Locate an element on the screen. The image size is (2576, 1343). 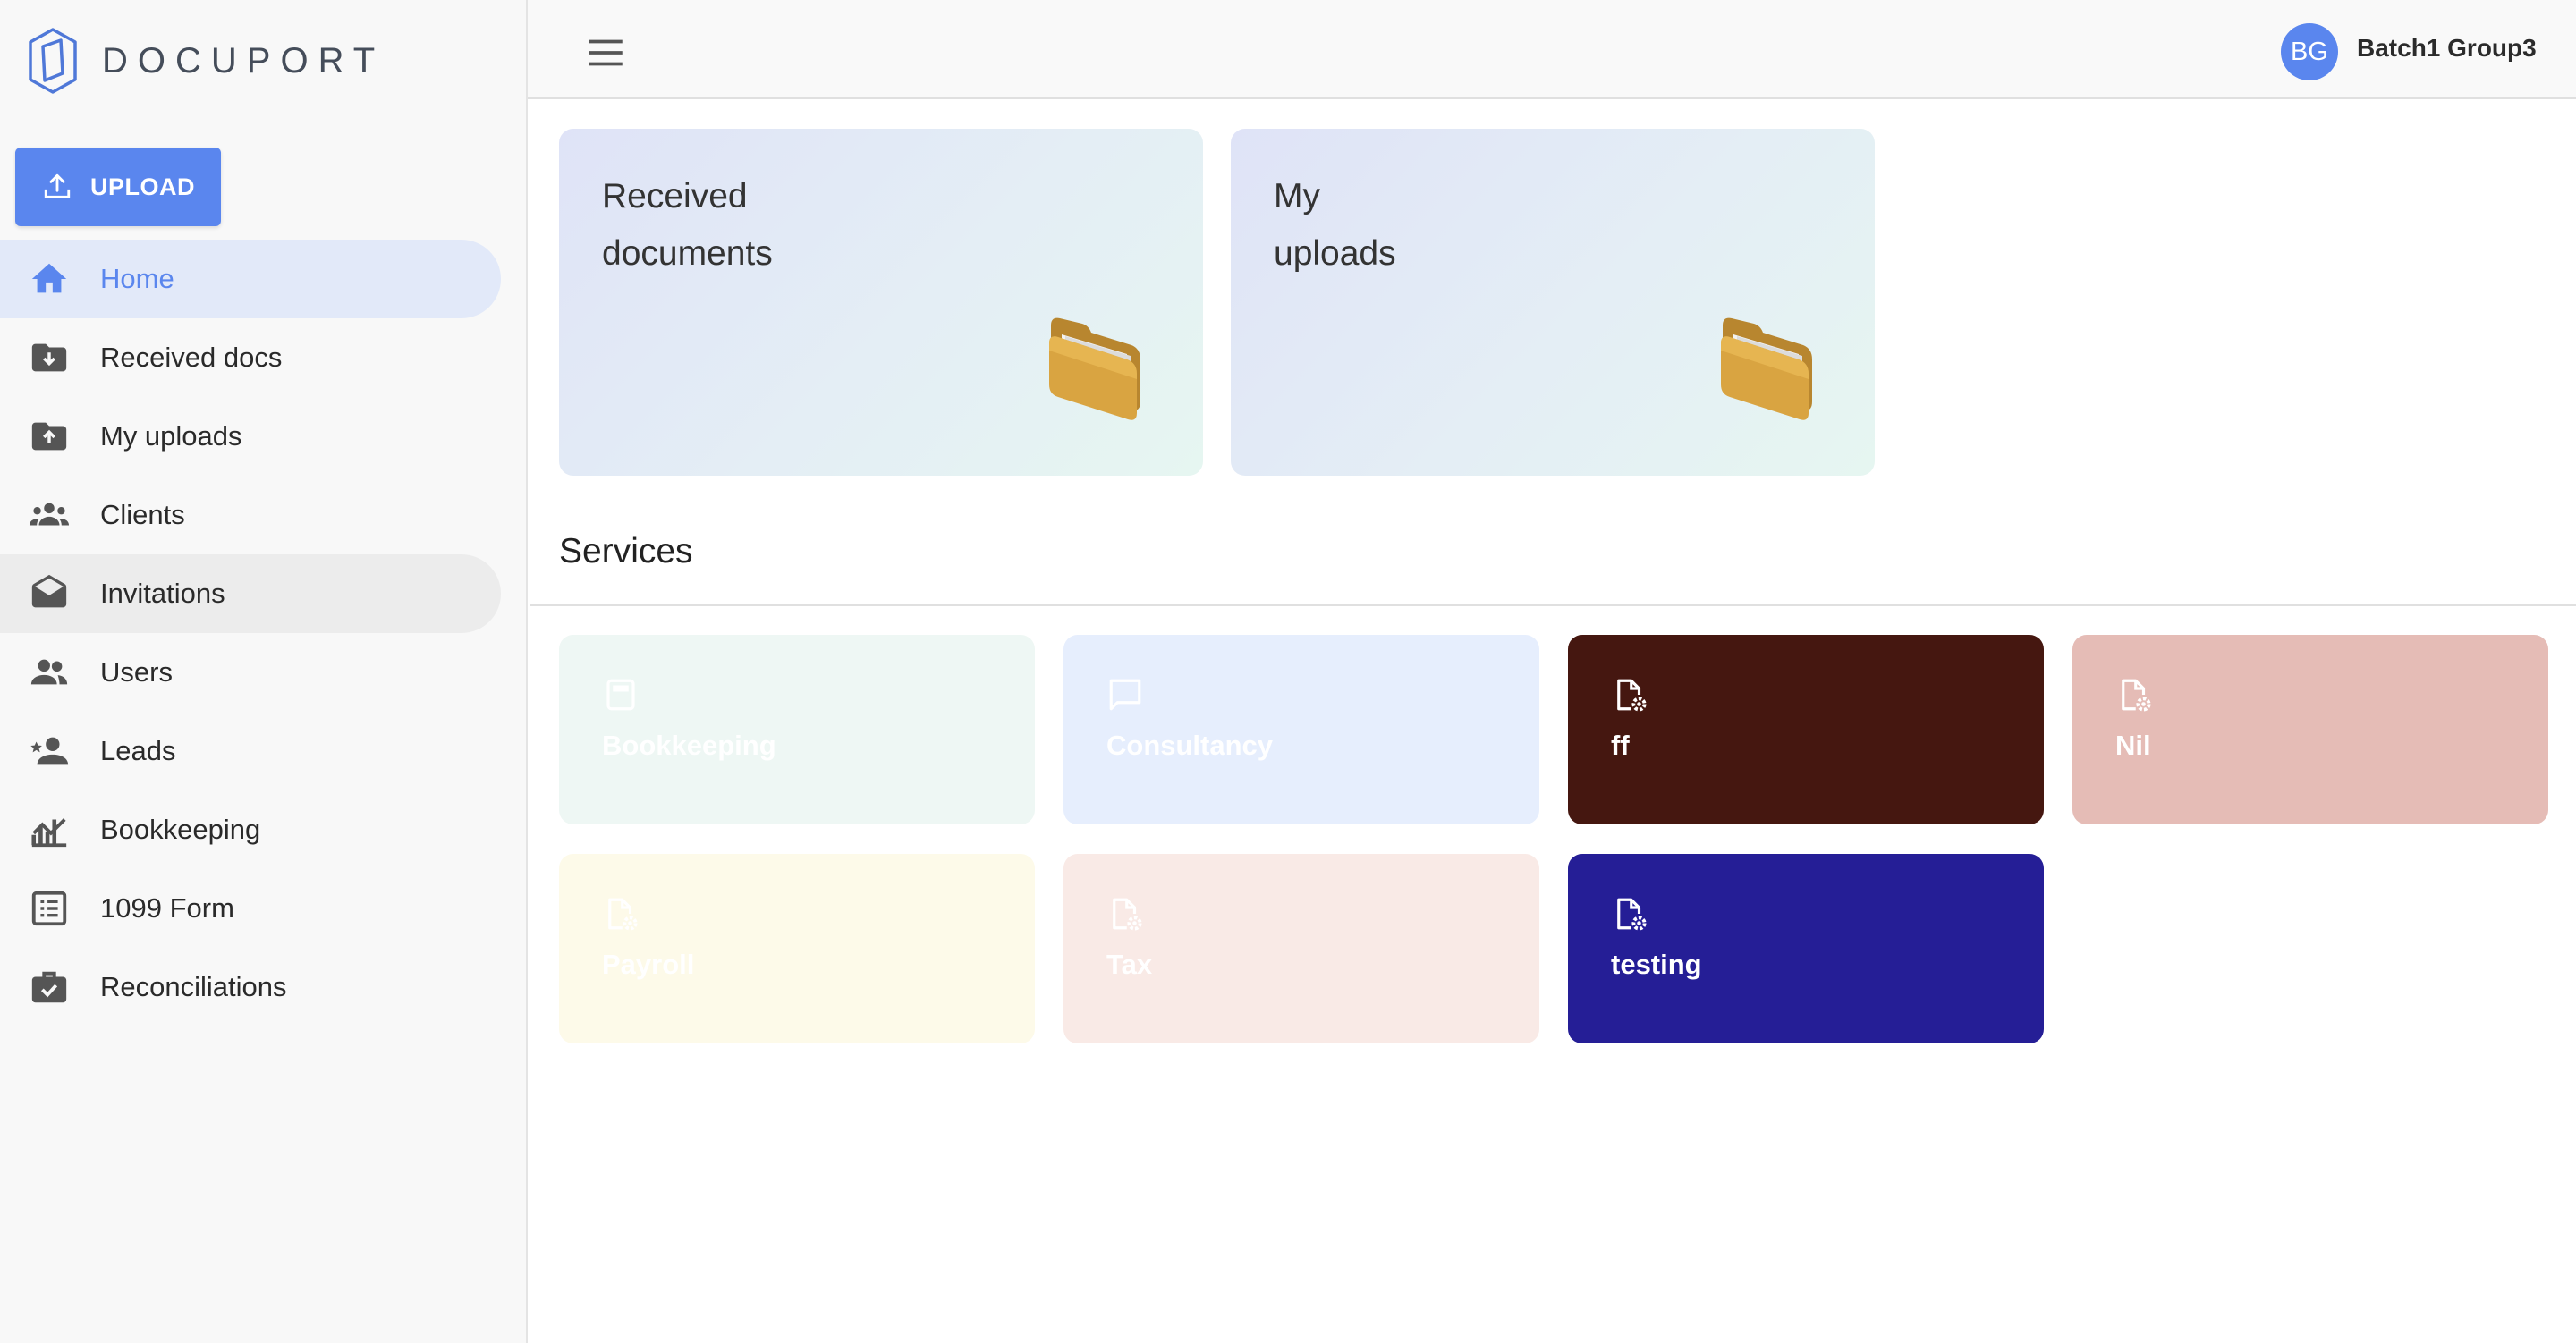
service-label: Bookkeeping is located at coordinates (689, 745).